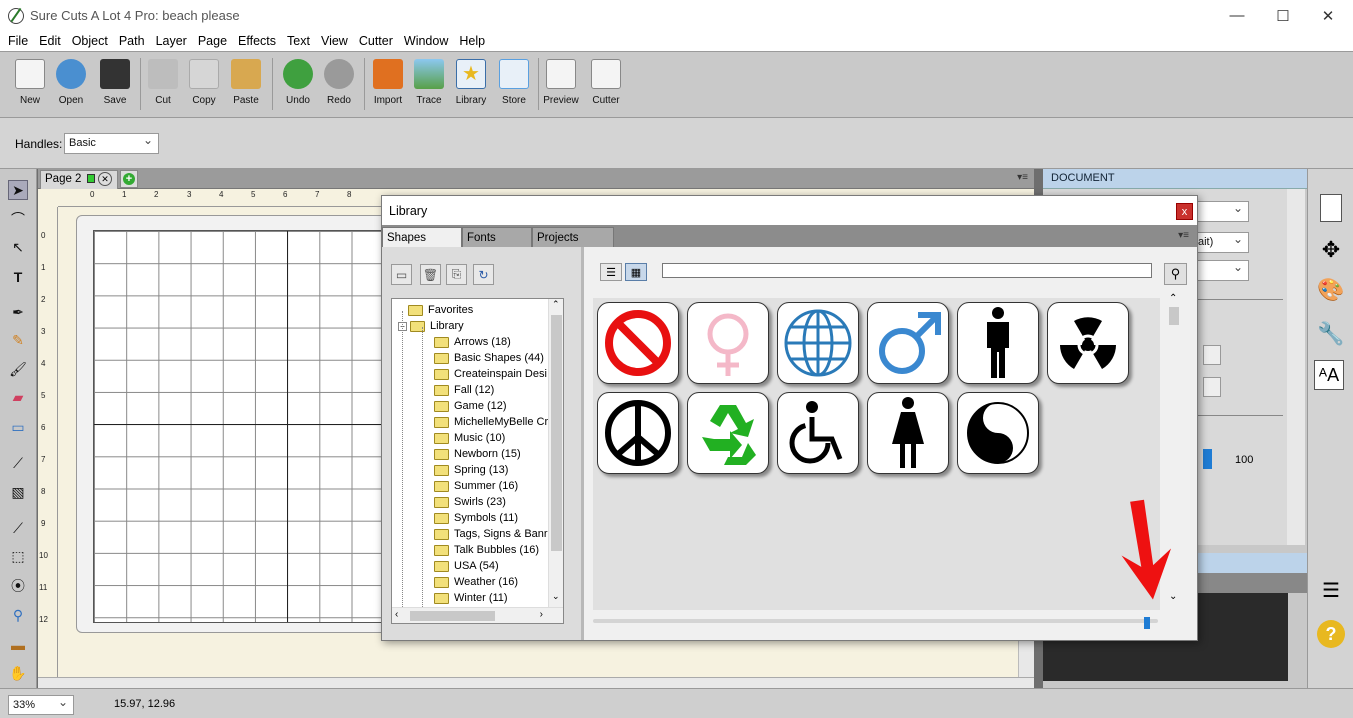 The width and height of the screenshot is (1353, 718). Describe the element at coordinates (105, 179) in the screenshot. I see `close-page-icon: ✕` at that location.